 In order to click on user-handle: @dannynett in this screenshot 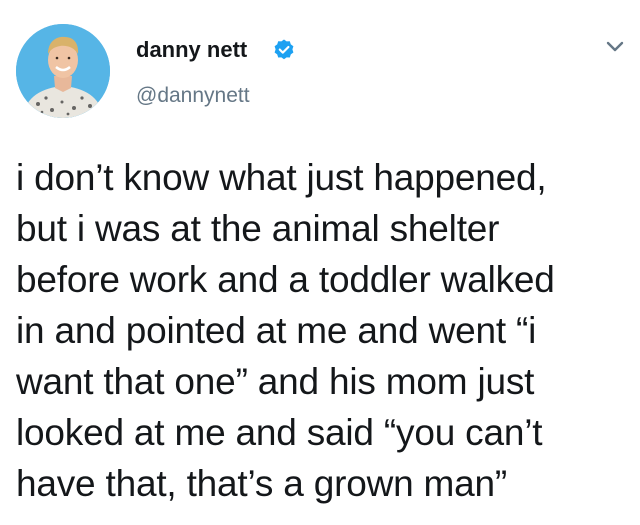, I will do `click(193, 96)`.